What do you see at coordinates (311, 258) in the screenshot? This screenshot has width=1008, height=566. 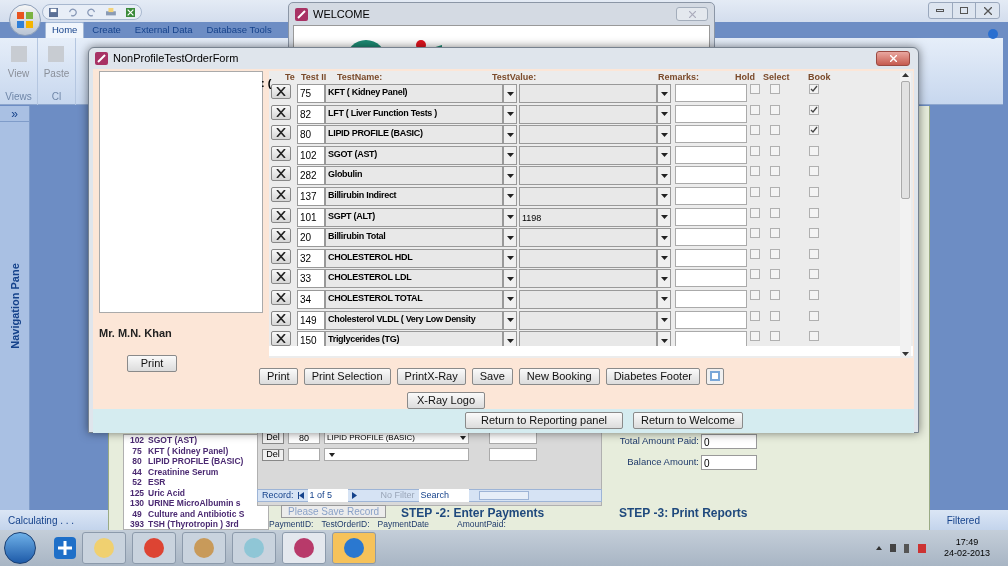 I see `test-id-field: 32` at bounding box center [311, 258].